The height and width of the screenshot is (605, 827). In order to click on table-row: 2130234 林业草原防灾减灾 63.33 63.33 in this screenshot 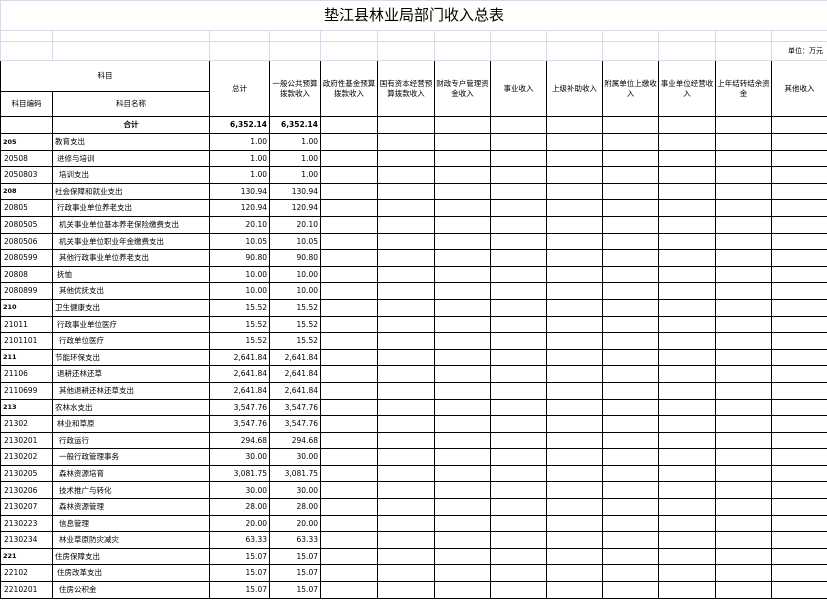, I will do `click(413, 540)`.